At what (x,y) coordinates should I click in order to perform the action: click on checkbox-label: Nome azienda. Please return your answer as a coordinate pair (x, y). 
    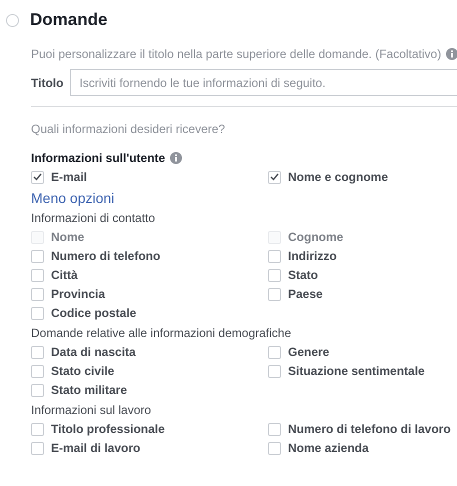
    Looking at the image, I should click on (328, 448).